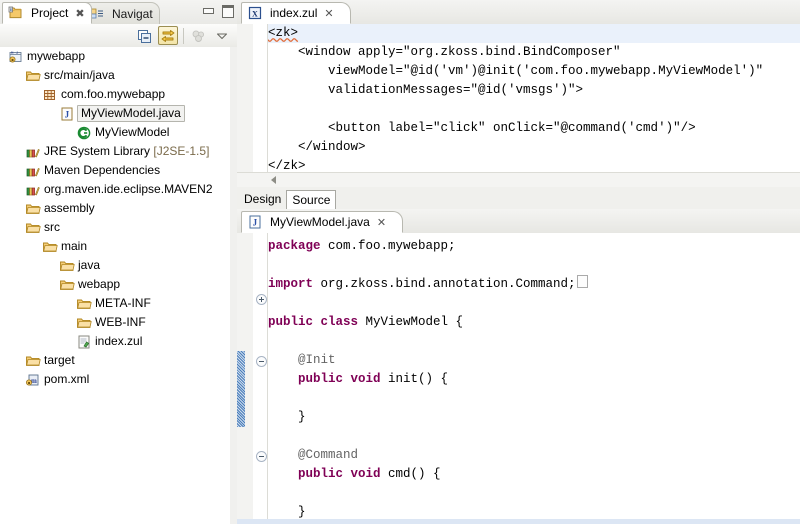 This screenshot has width=800, height=524. I want to click on tab-navigator: Navigat, so click(121, 13).